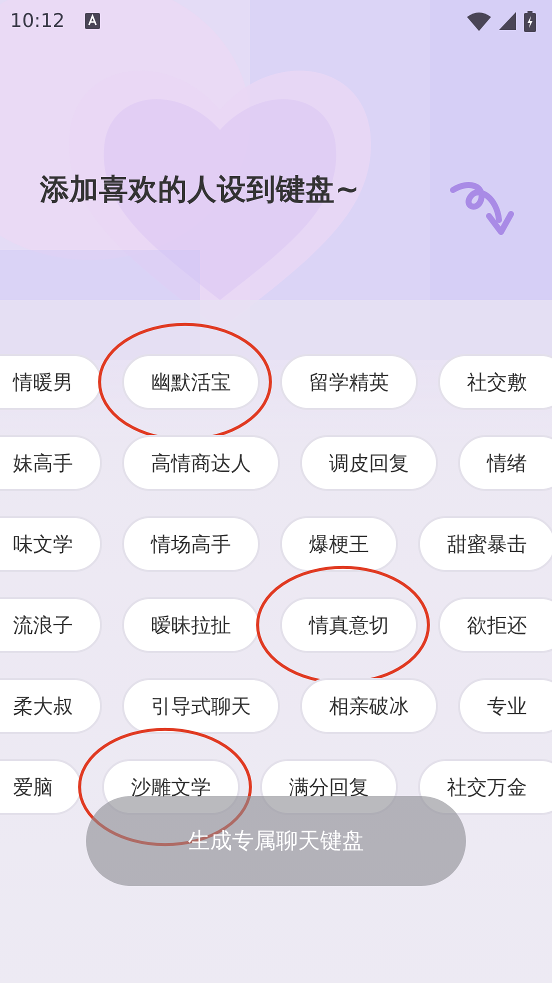 This screenshot has height=983, width=552. I want to click on persona-tag: 沙雕文学, so click(171, 787).